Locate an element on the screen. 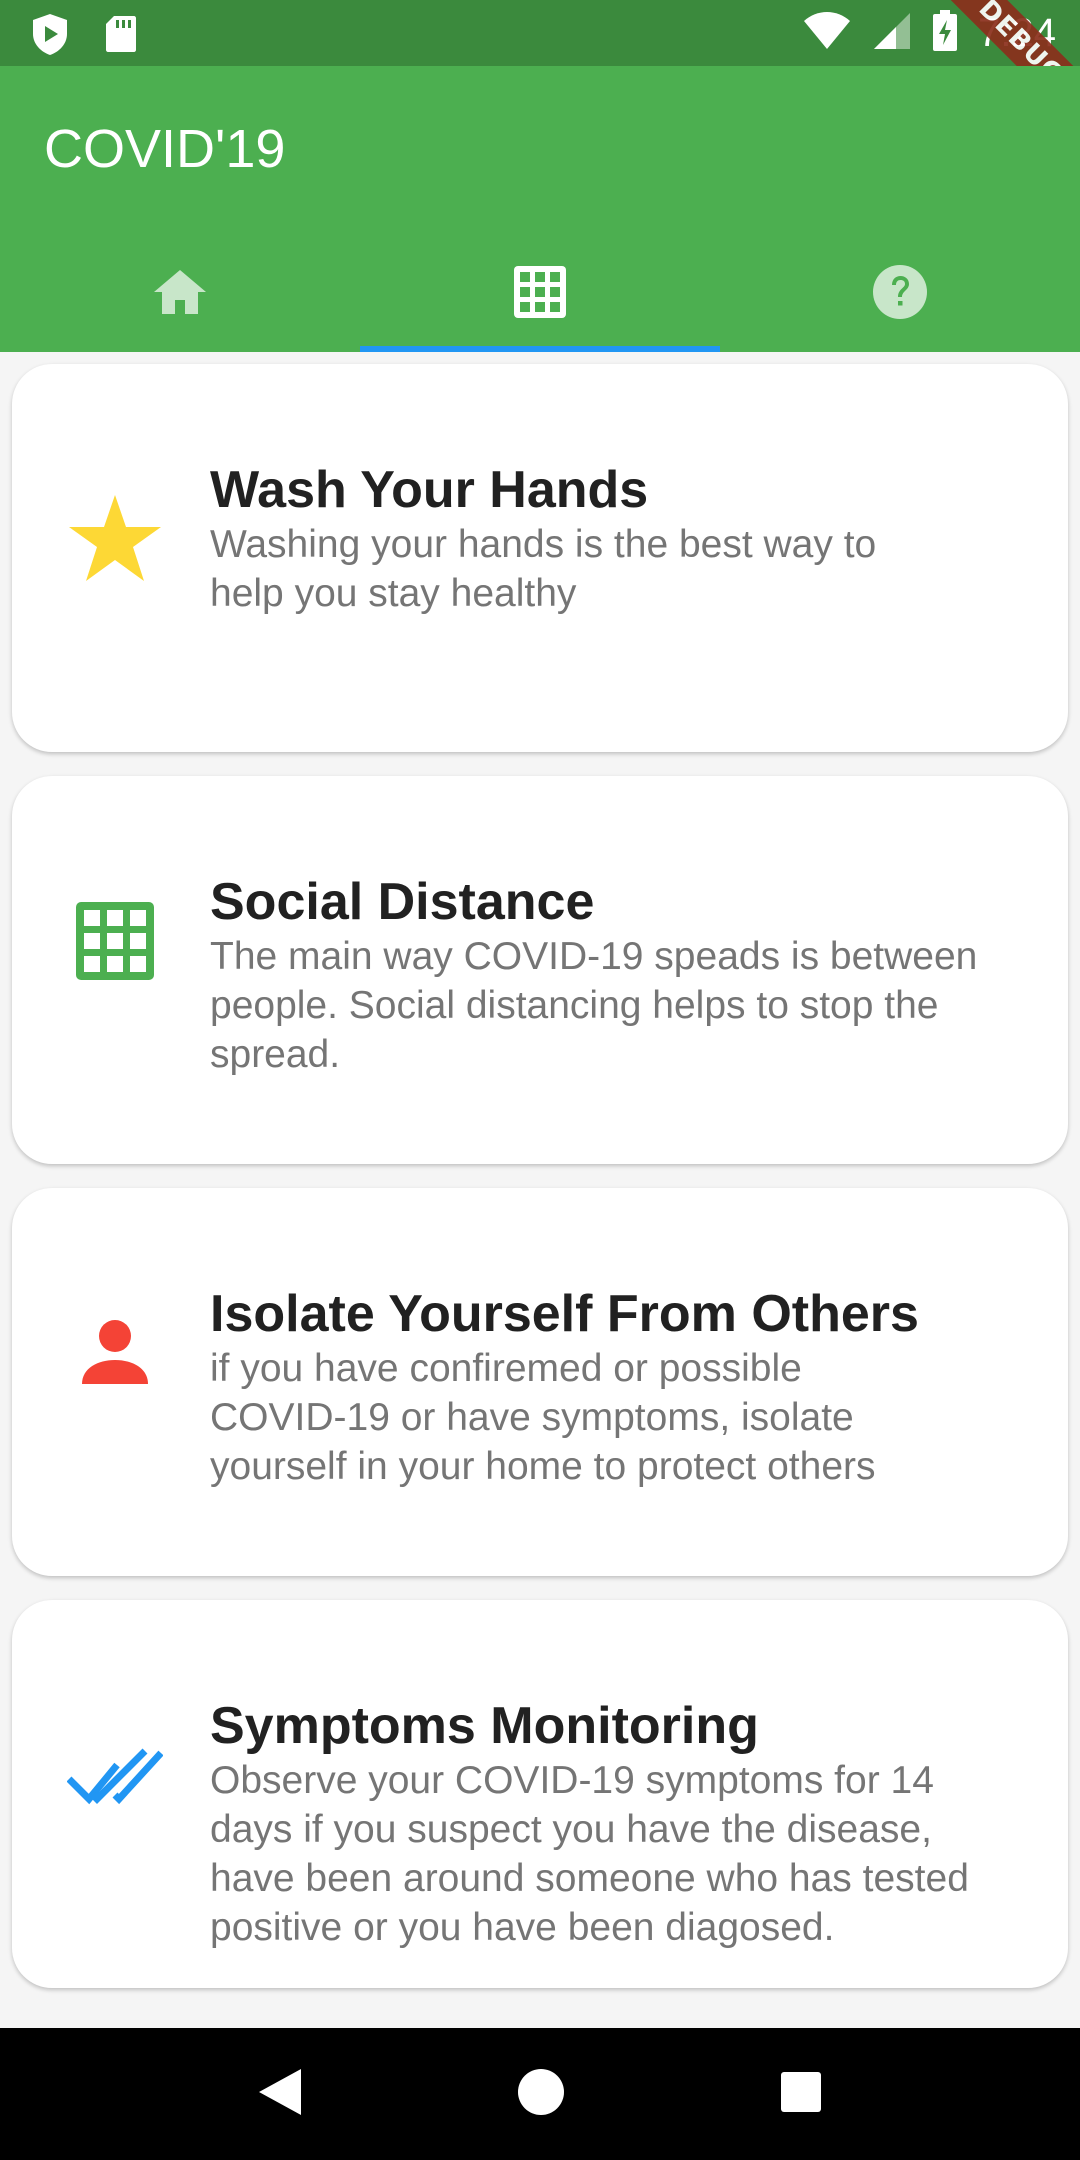 The width and height of the screenshot is (1080, 2160). wifi-icon is located at coordinates (827, 33).